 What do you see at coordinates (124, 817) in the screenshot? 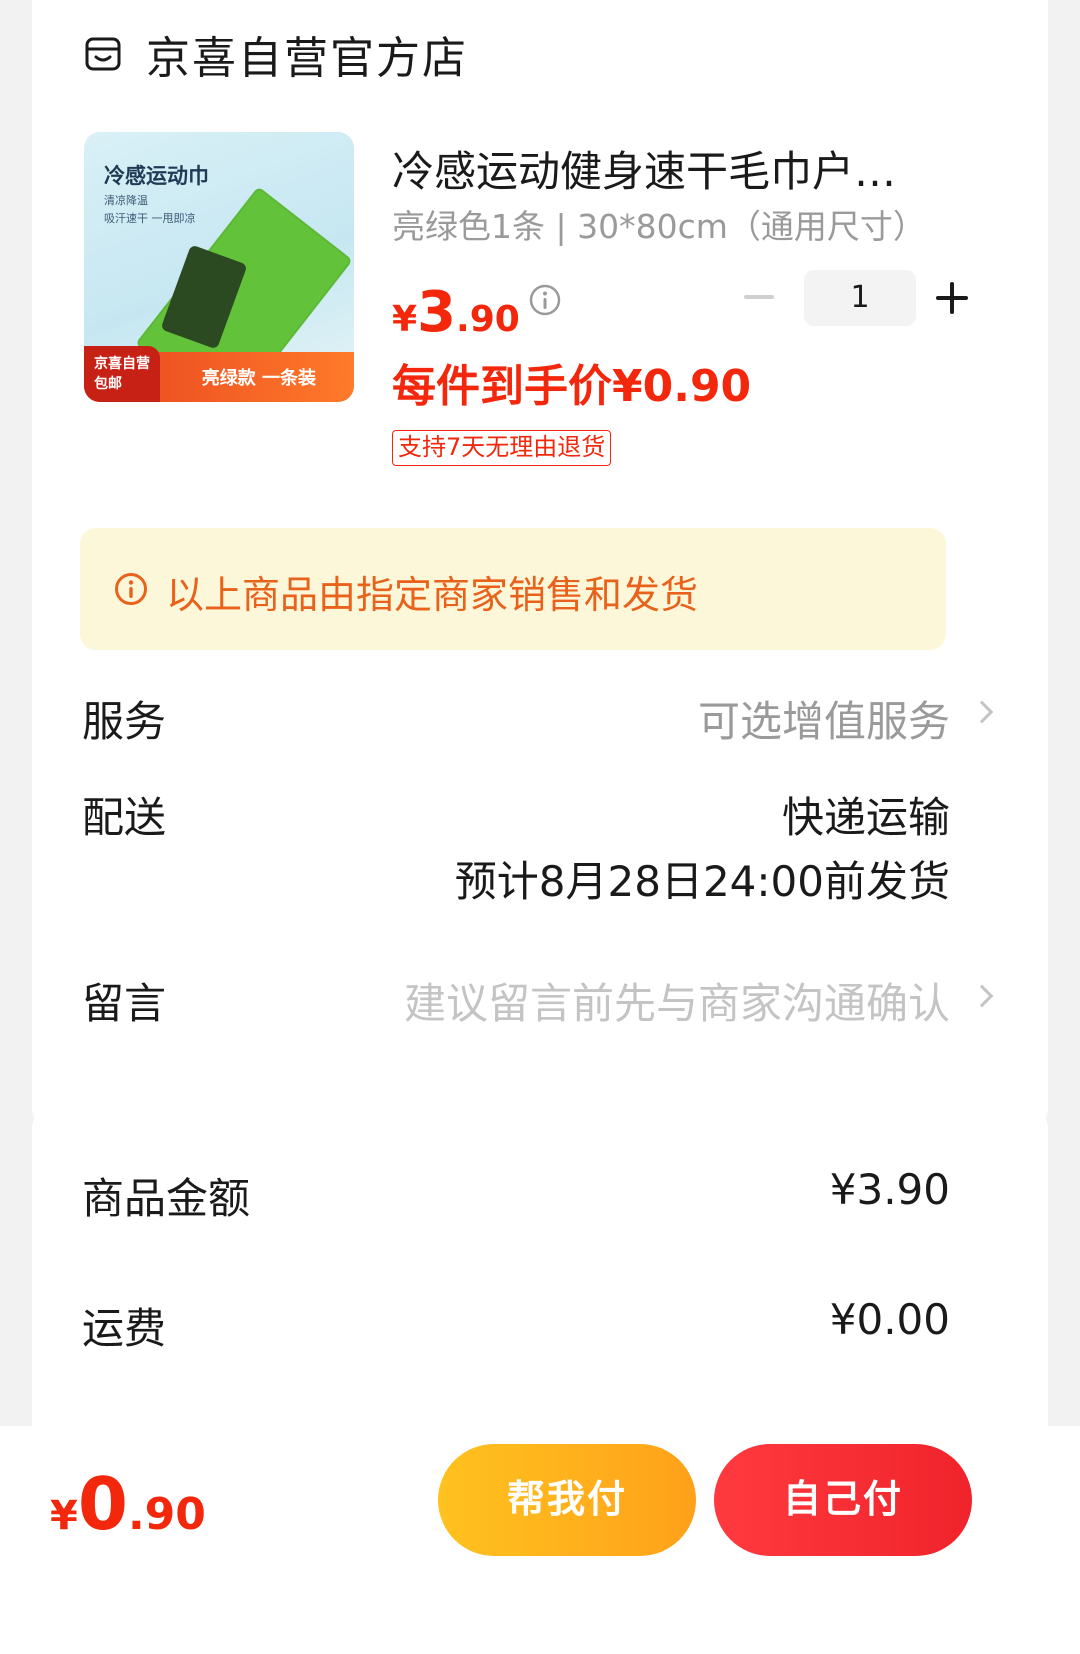
I see `delivery-label: 配送` at bounding box center [124, 817].